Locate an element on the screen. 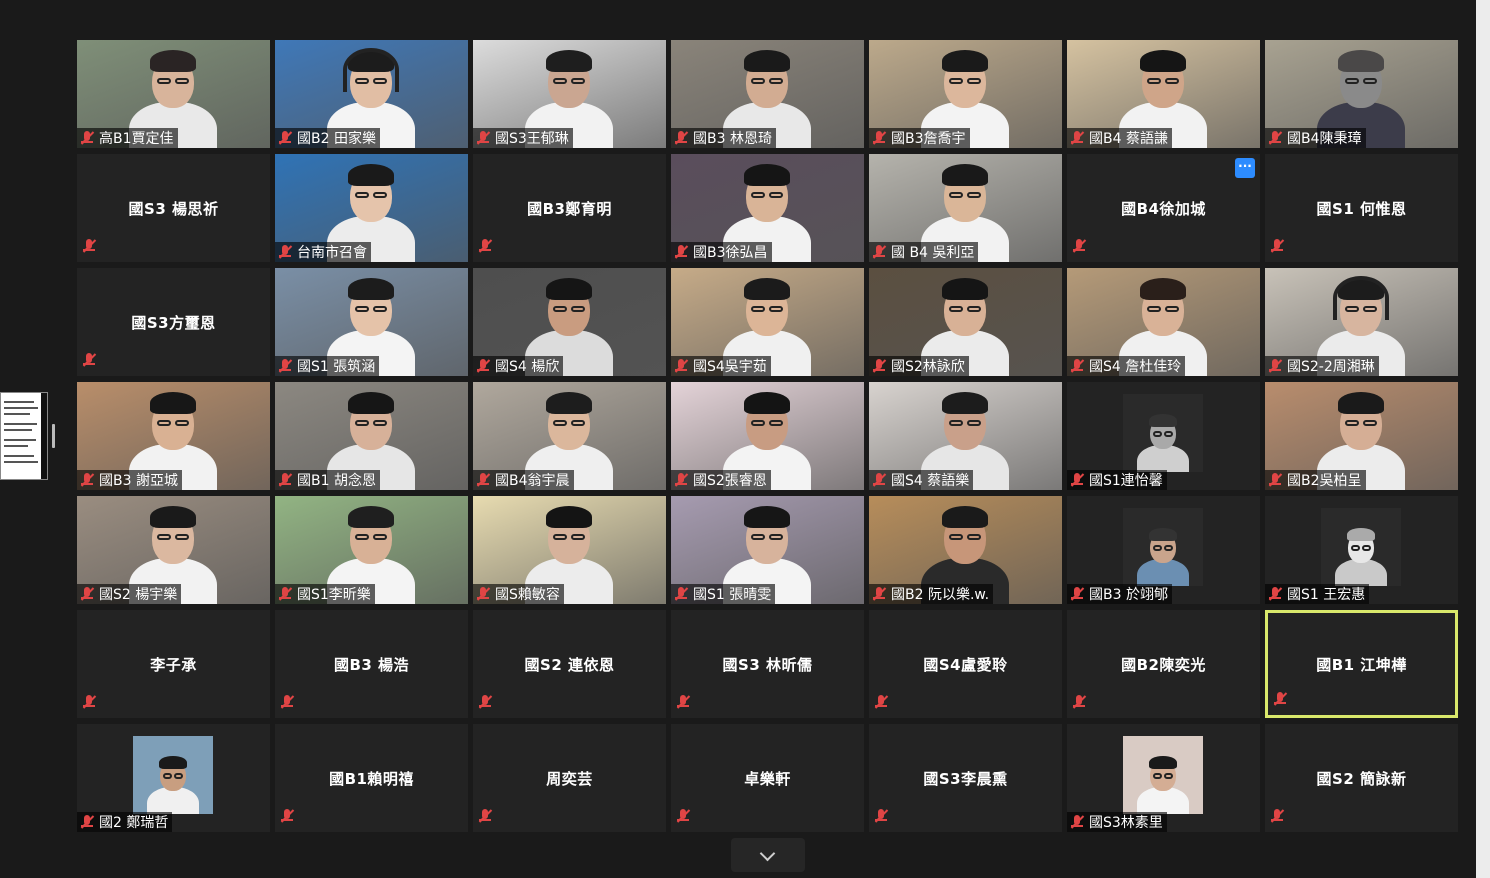  participant-name-bar: 國S1 張筑涵 is located at coordinates (327, 366).